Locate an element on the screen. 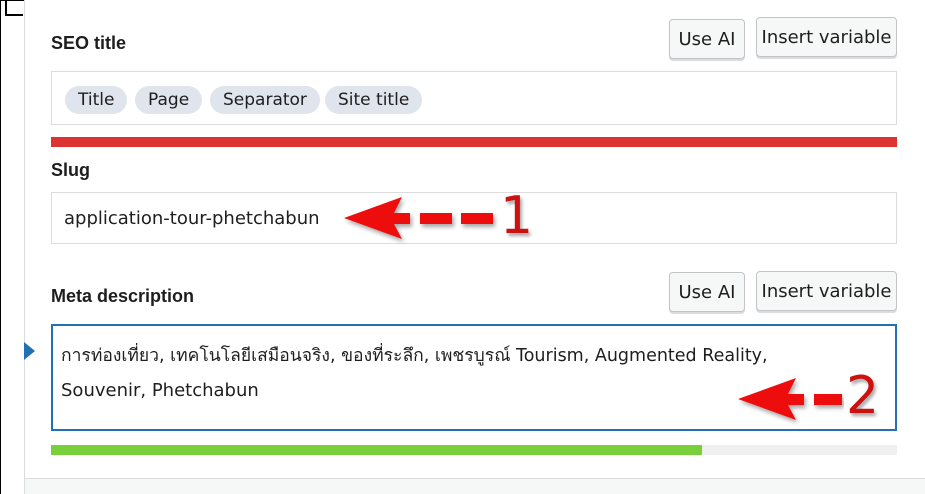 Image resolution: width=925 pixels, height=494 pixels. seo-title-field: Title Page Separator Site title is located at coordinates (474, 98).